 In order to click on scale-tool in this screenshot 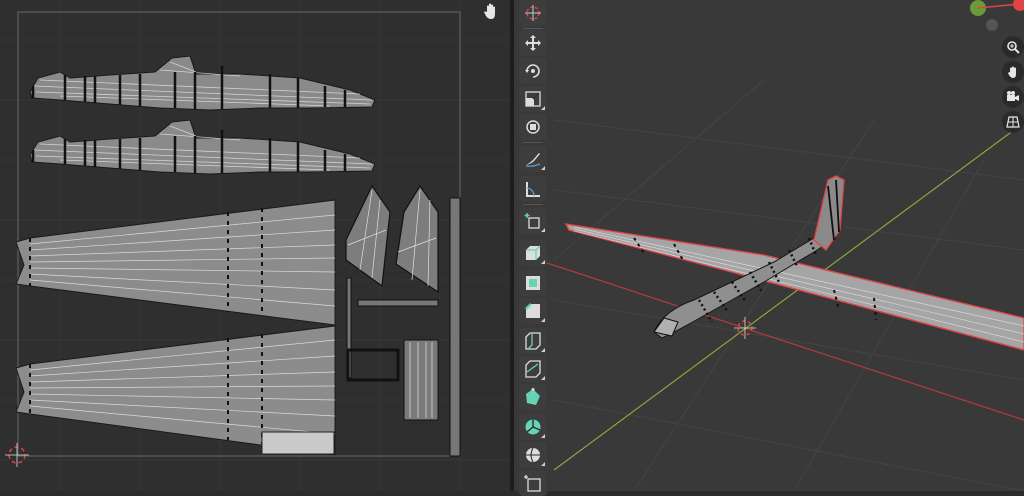, I will do `click(533, 99)`.